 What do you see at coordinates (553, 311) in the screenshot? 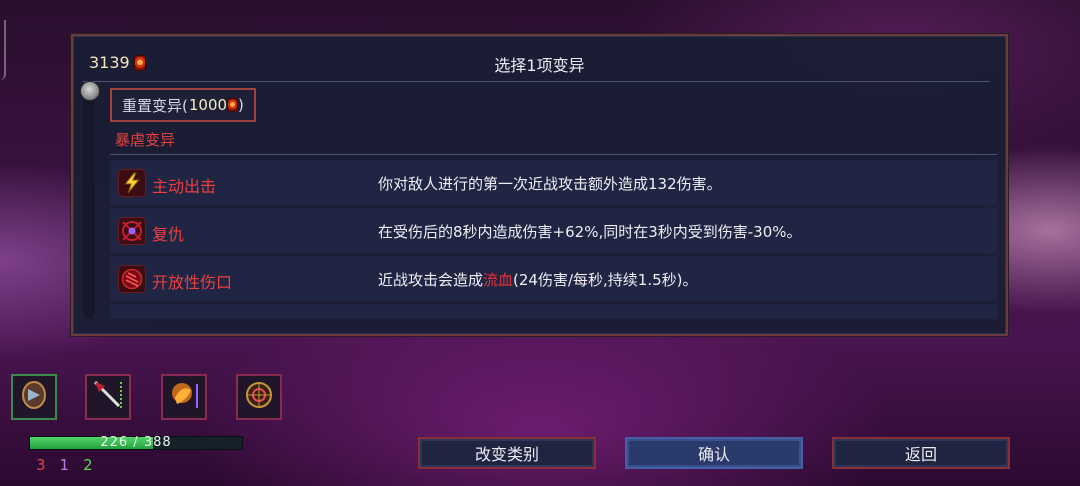
I see `mutation-row-partial` at bounding box center [553, 311].